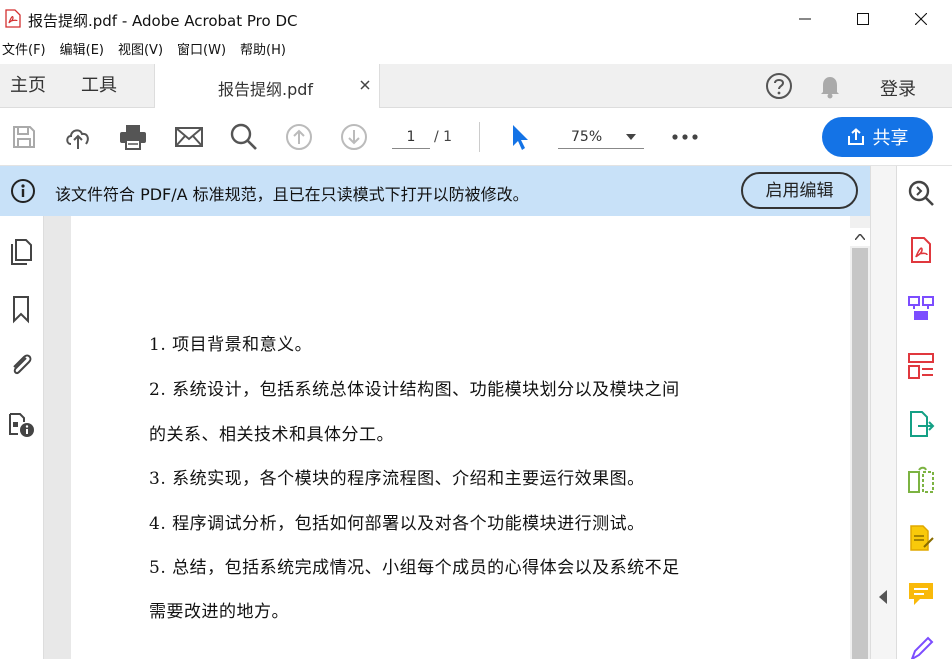 This screenshot has height=659, width=952. I want to click on more-dots-icon, so click(685, 137).